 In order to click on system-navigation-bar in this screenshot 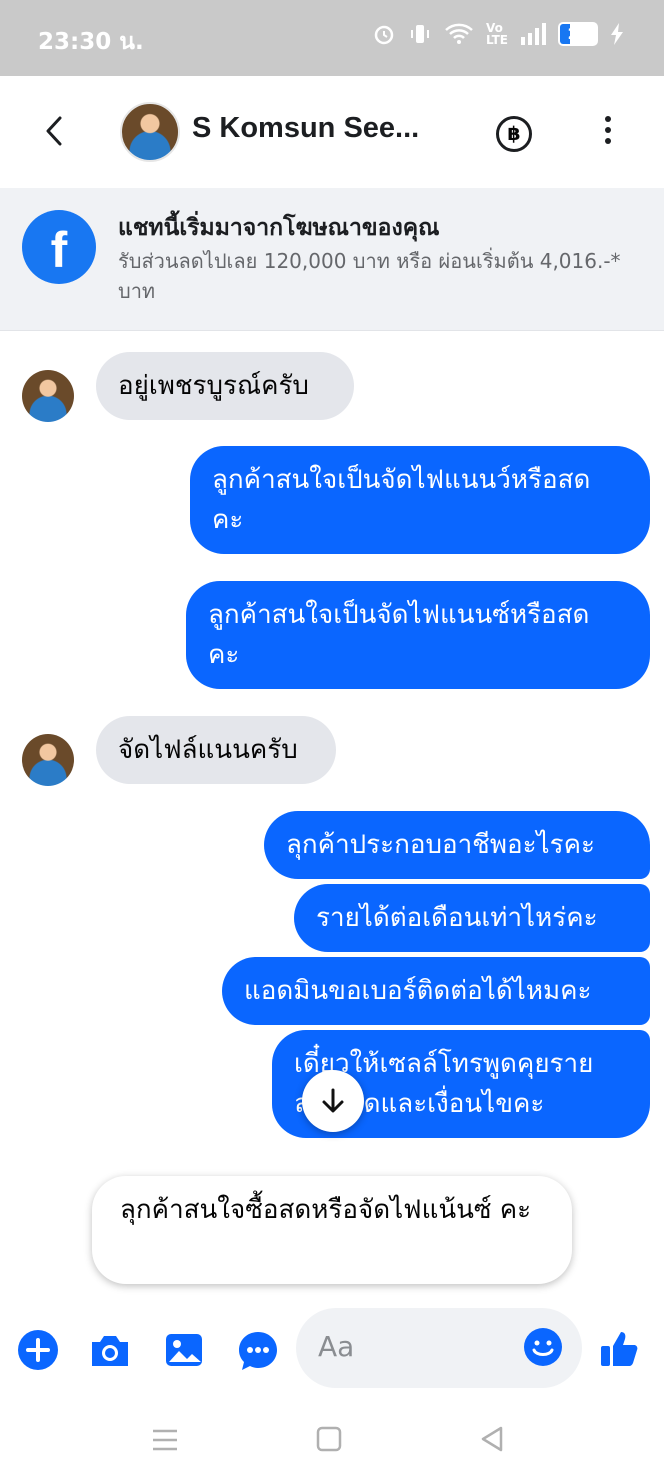, I will do `click(332, 1440)`.